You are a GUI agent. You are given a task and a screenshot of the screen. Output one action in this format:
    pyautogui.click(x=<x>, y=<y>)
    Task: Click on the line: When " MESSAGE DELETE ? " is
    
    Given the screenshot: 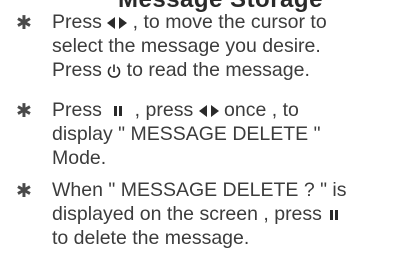 What is the action you would take?
    pyautogui.click(x=199, y=190)
    